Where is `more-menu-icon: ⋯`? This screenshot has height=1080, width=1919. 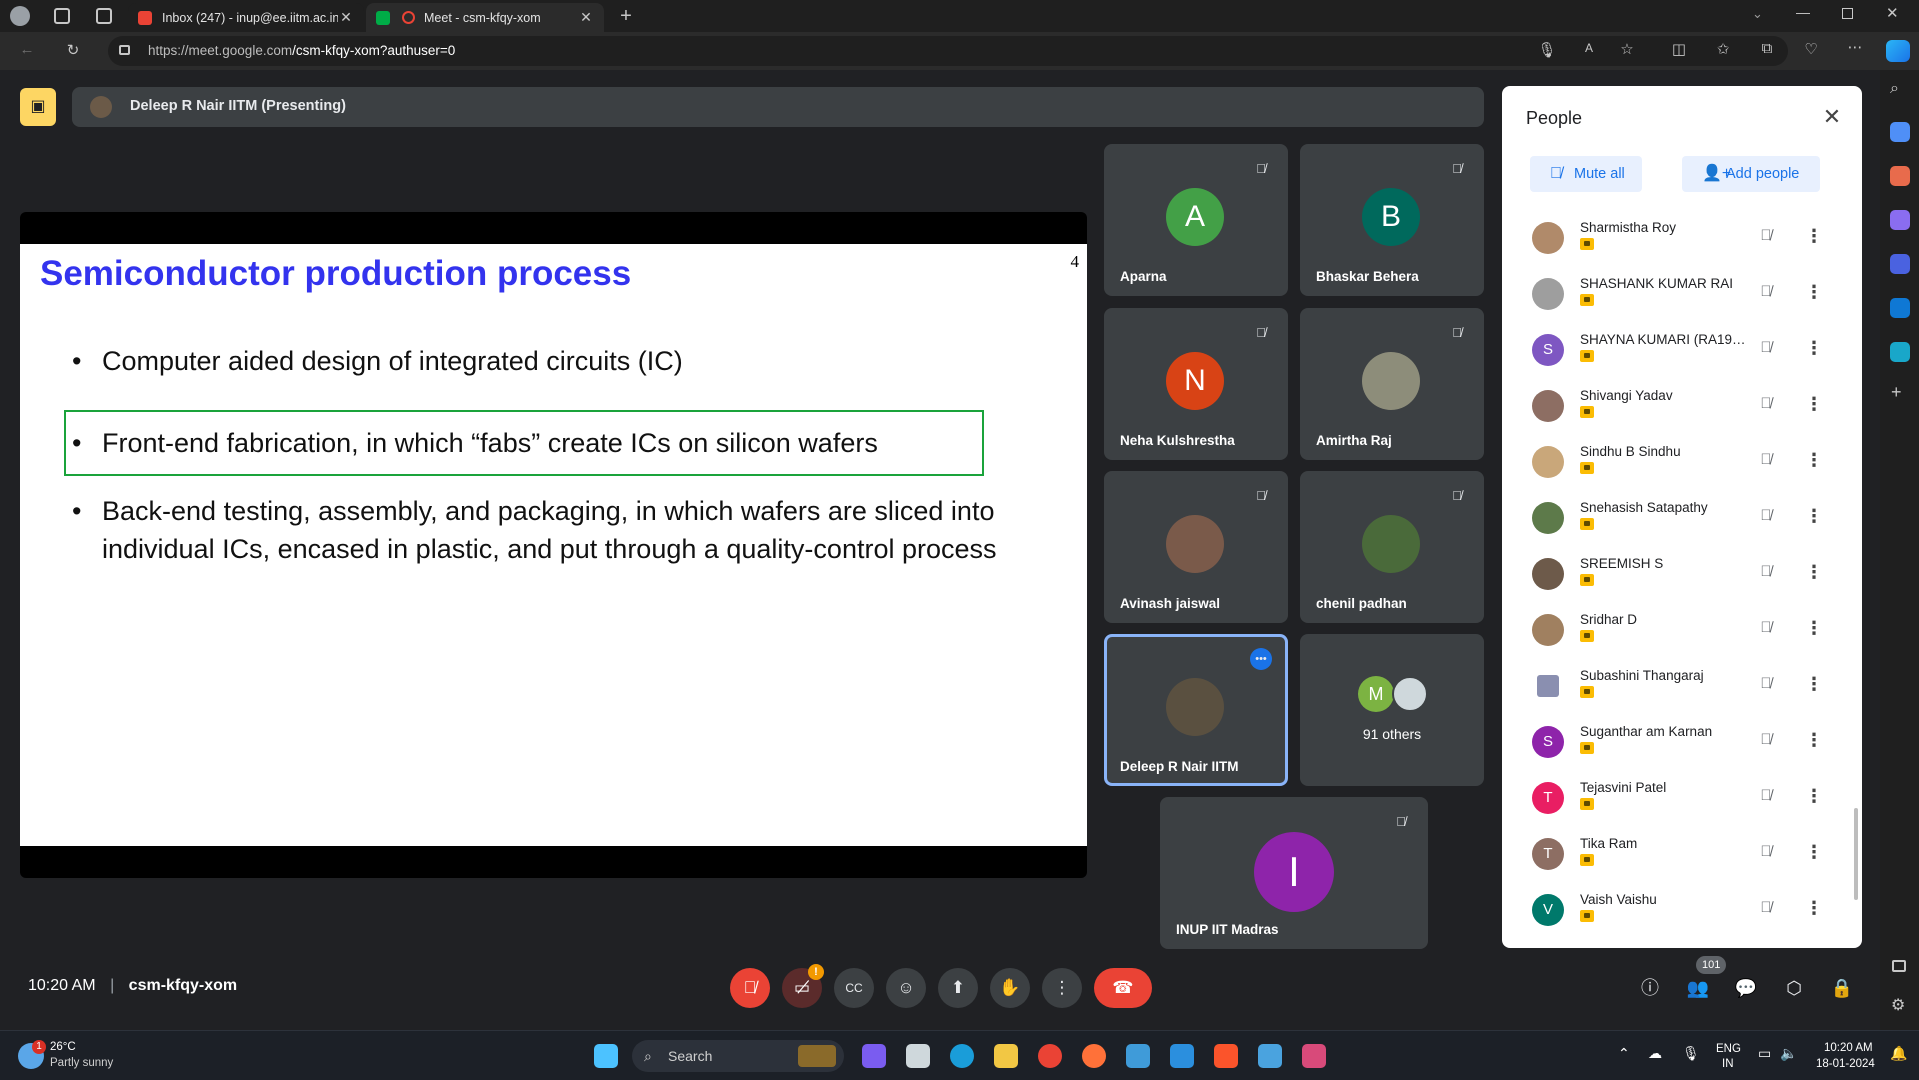 more-menu-icon: ⋯ is located at coordinates (1855, 47).